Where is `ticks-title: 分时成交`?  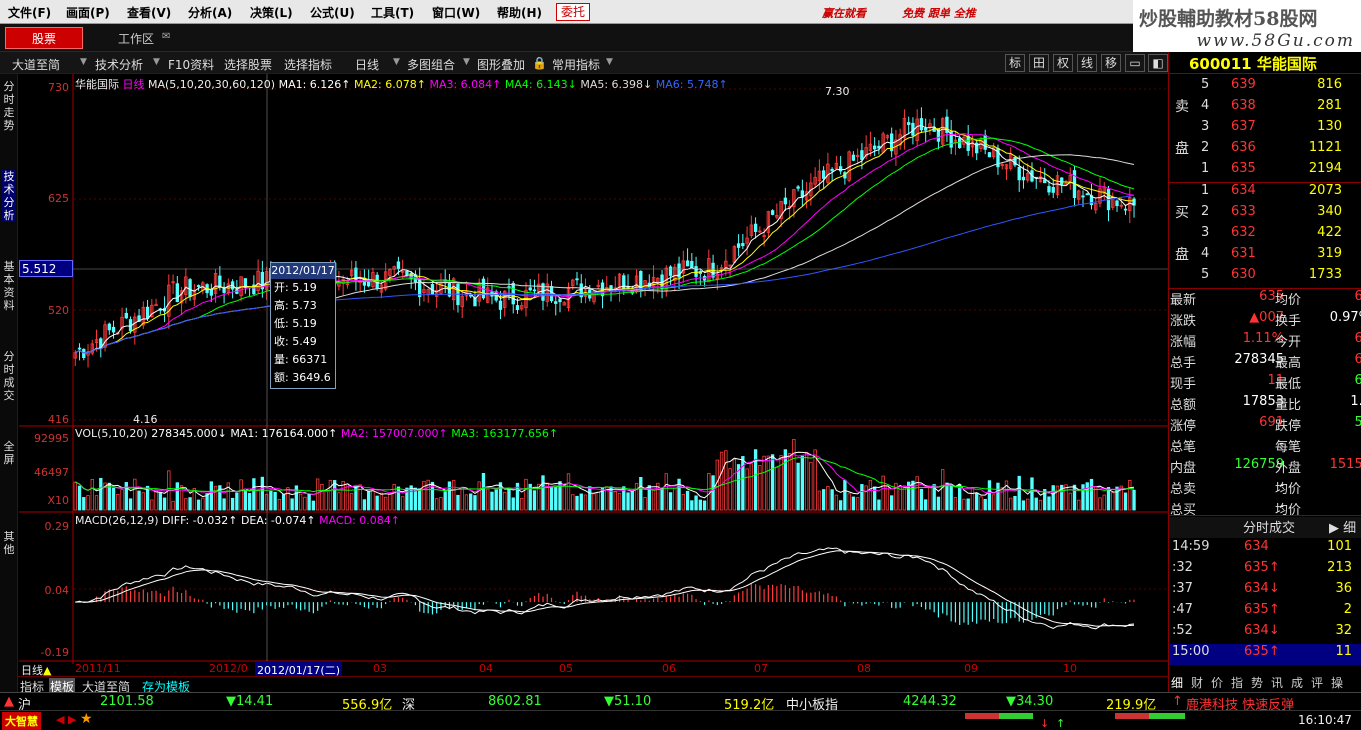
ticks-title: 分时成交 is located at coordinates (1269, 526).